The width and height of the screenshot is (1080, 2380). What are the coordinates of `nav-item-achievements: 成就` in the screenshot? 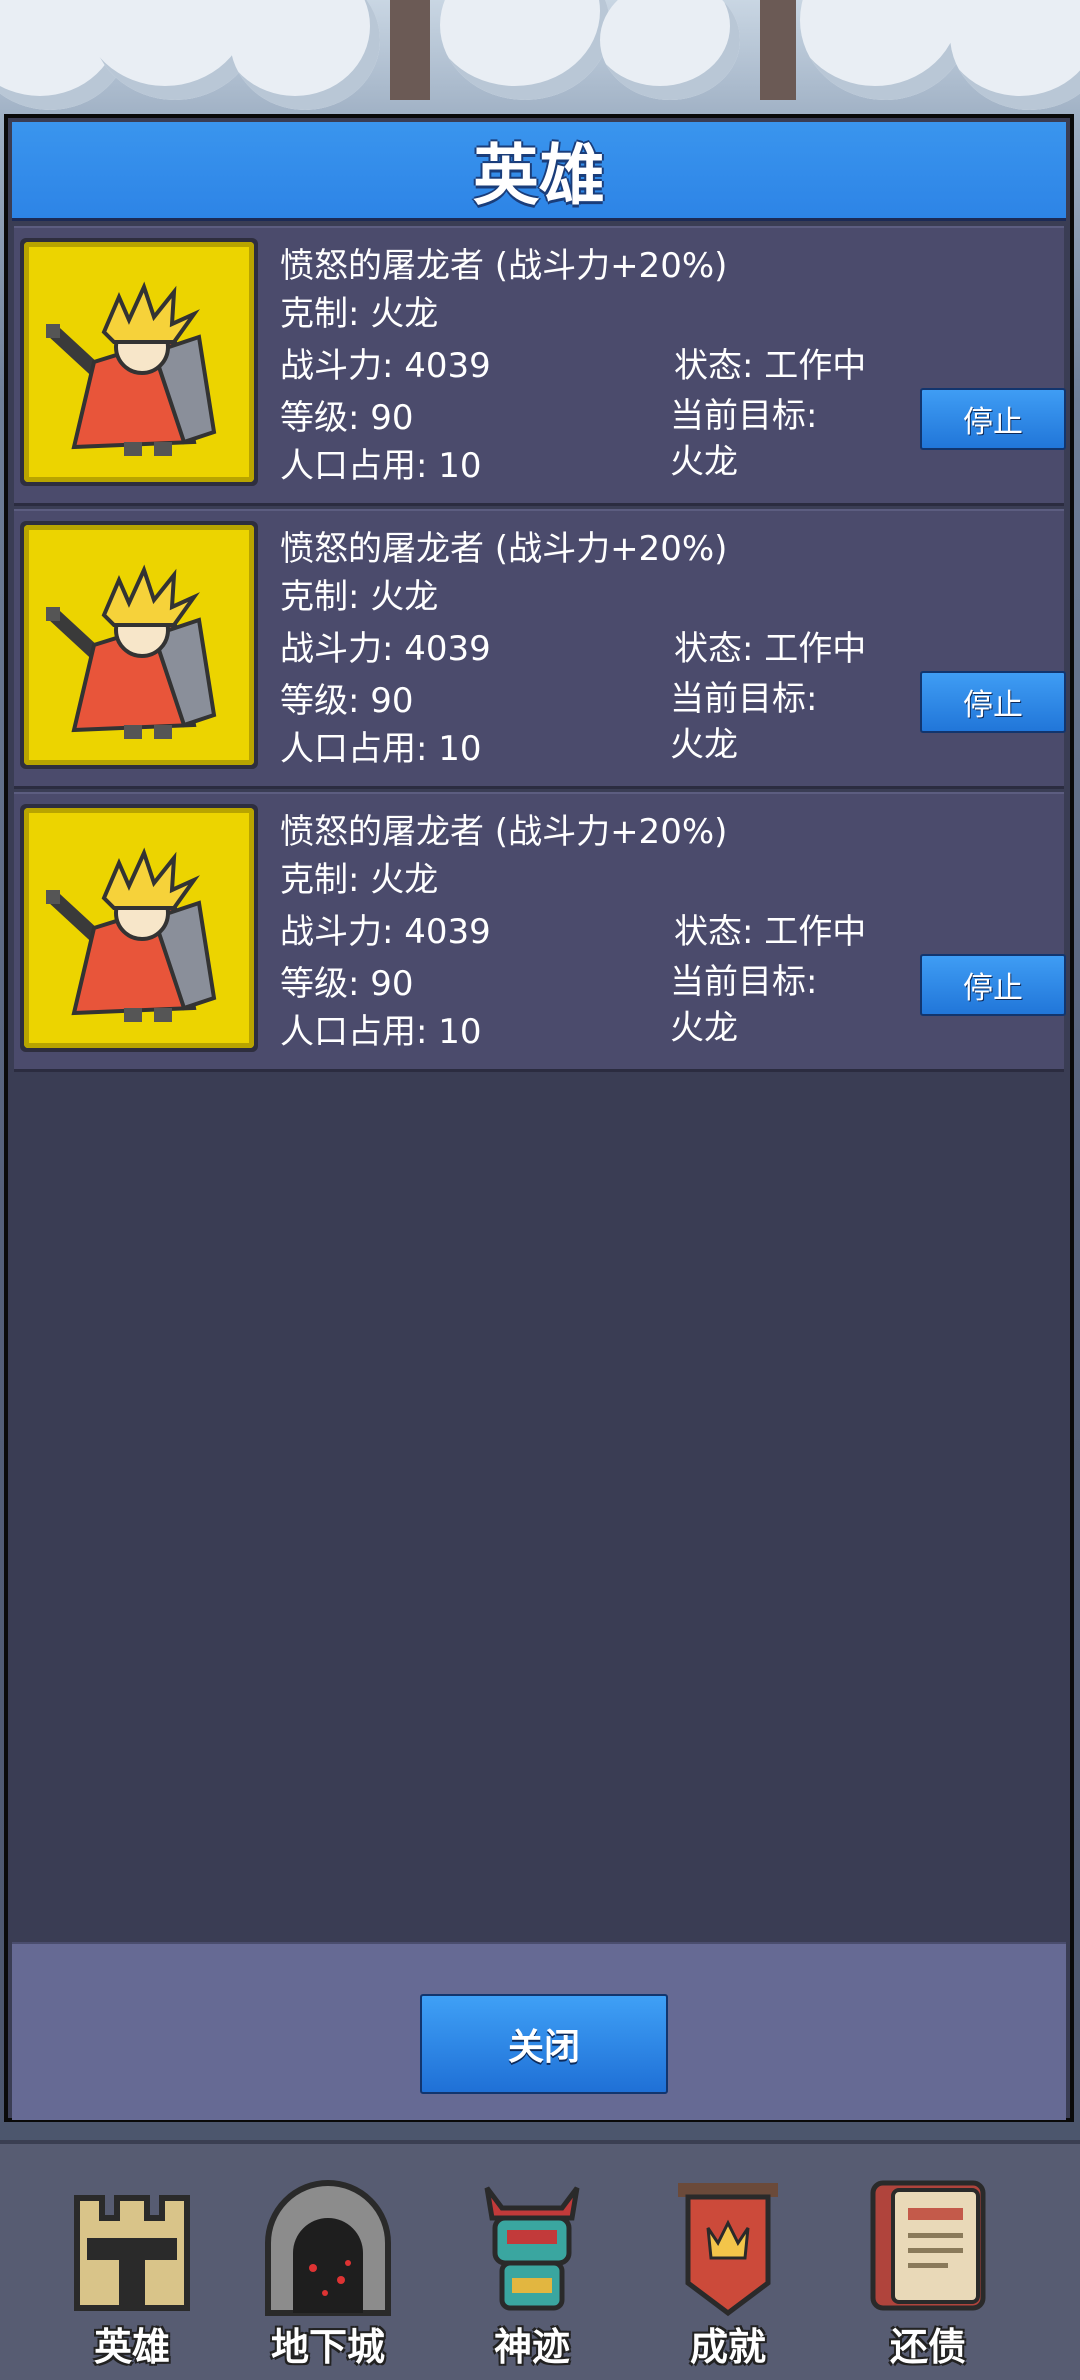 It's located at (728, 2262).